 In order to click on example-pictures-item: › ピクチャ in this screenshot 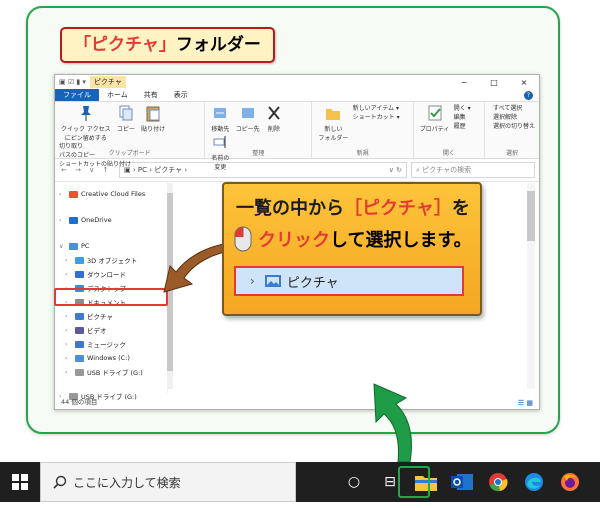, I will do `click(349, 281)`.